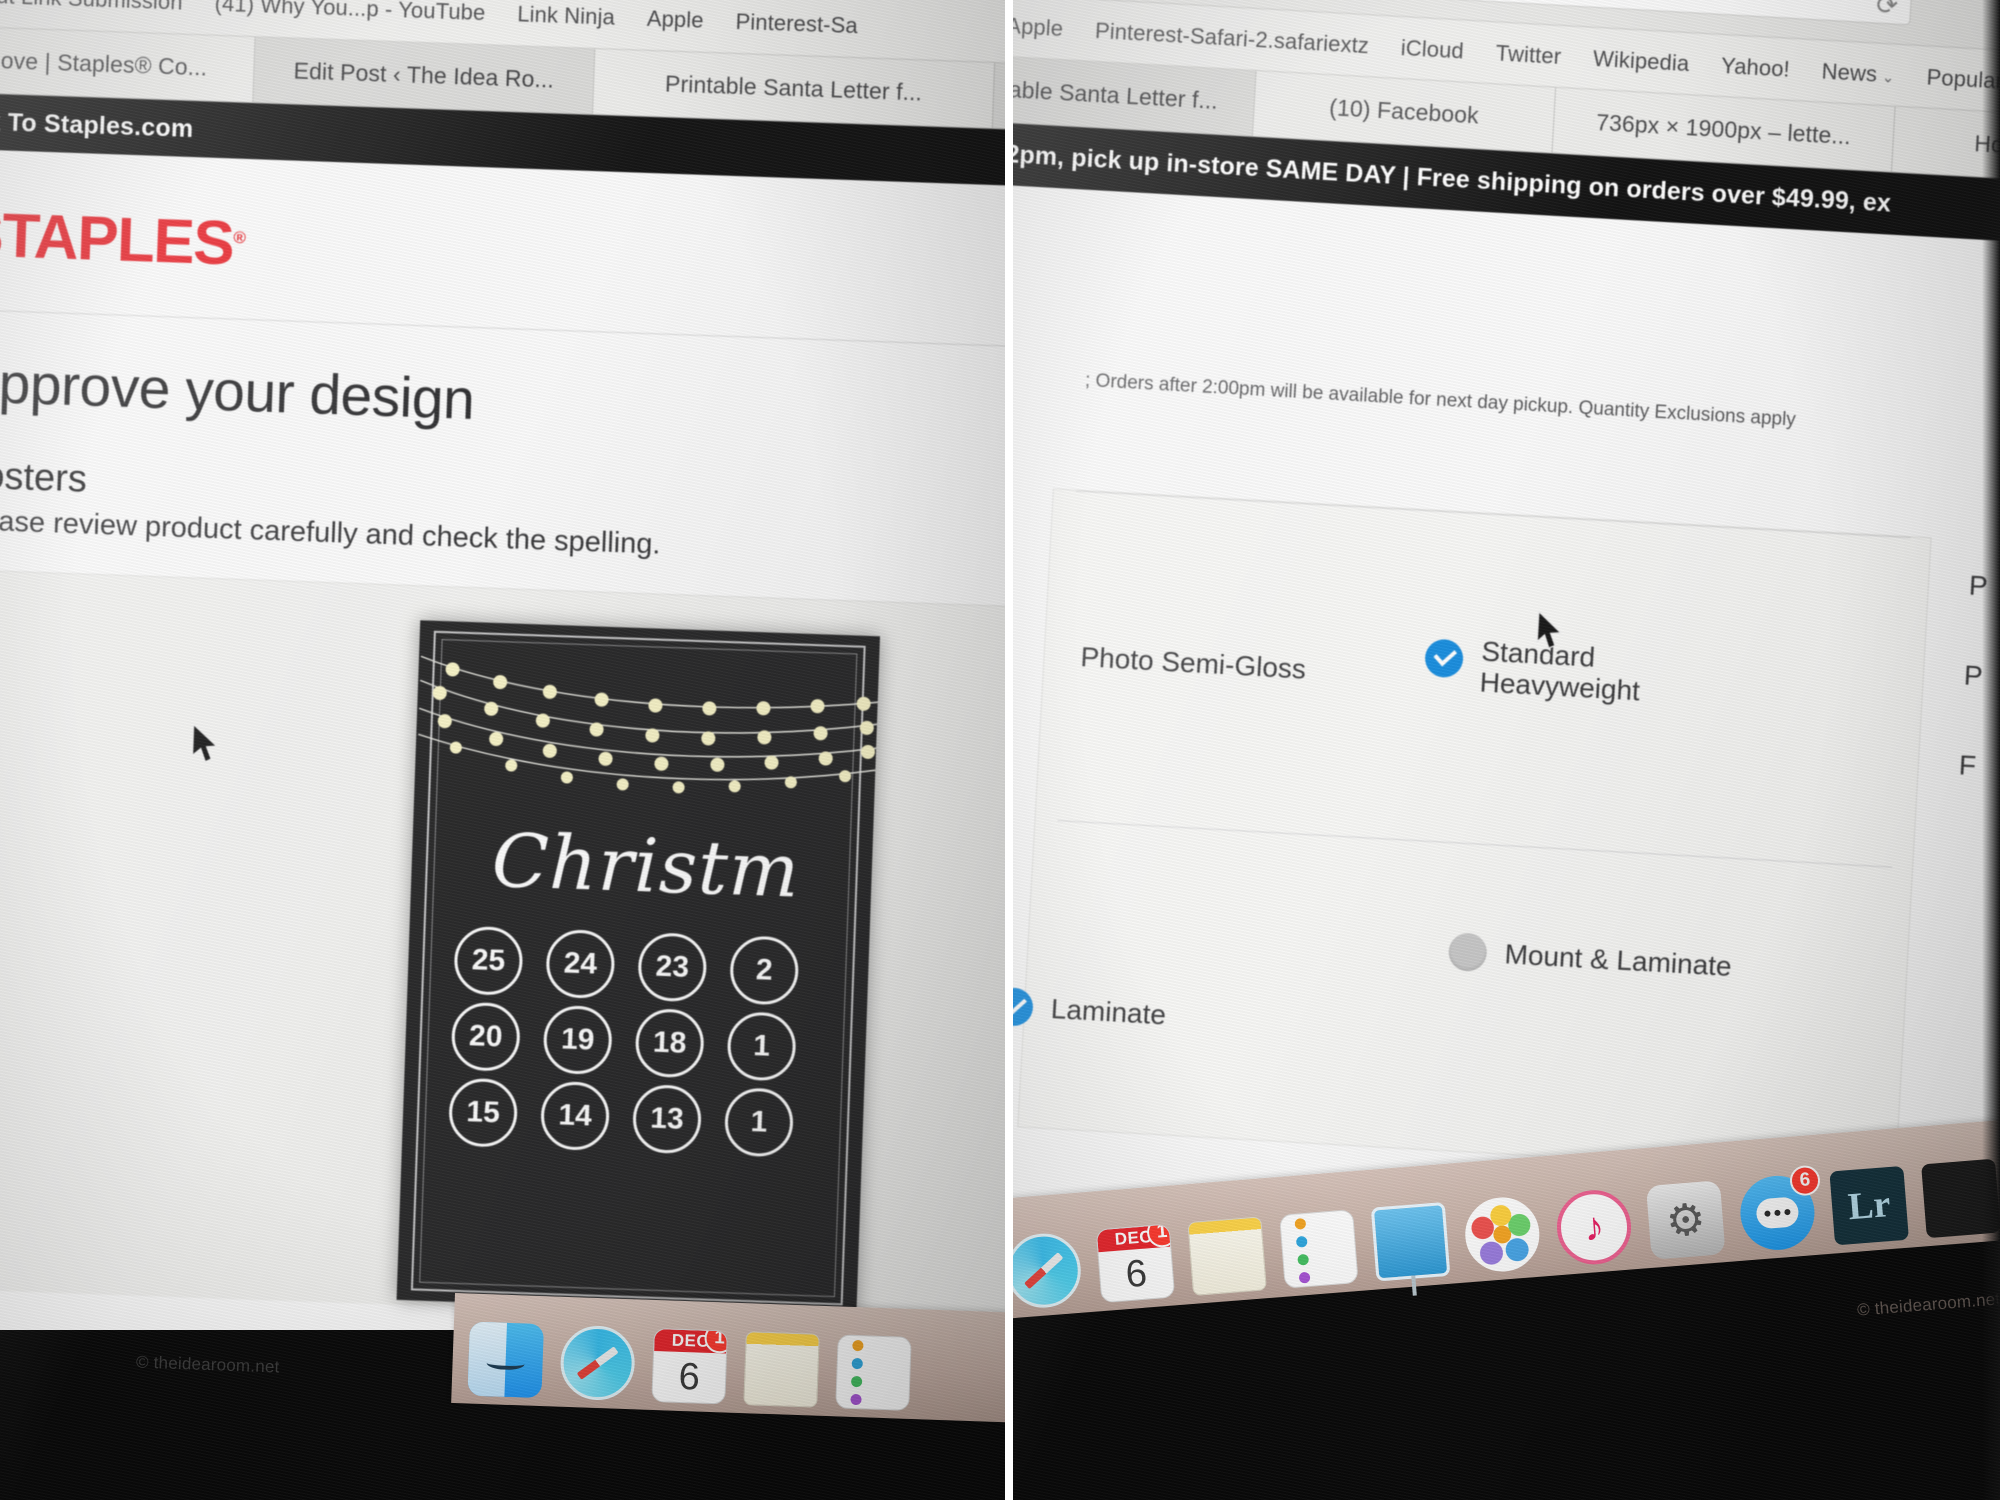 This screenshot has width=2000, height=1500. What do you see at coordinates (1888, 77) in the screenshot?
I see `chevron-down-icon: ⌄` at bounding box center [1888, 77].